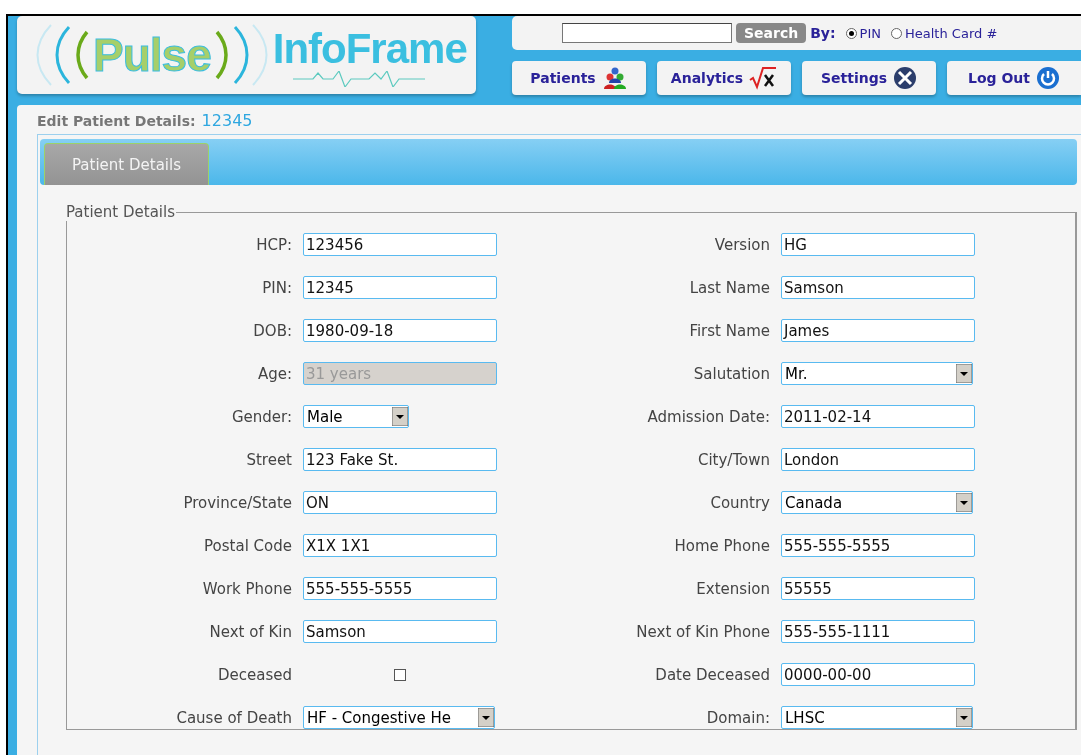  What do you see at coordinates (771, 33) in the screenshot?
I see `search-button: Search` at bounding box center [771, 33].